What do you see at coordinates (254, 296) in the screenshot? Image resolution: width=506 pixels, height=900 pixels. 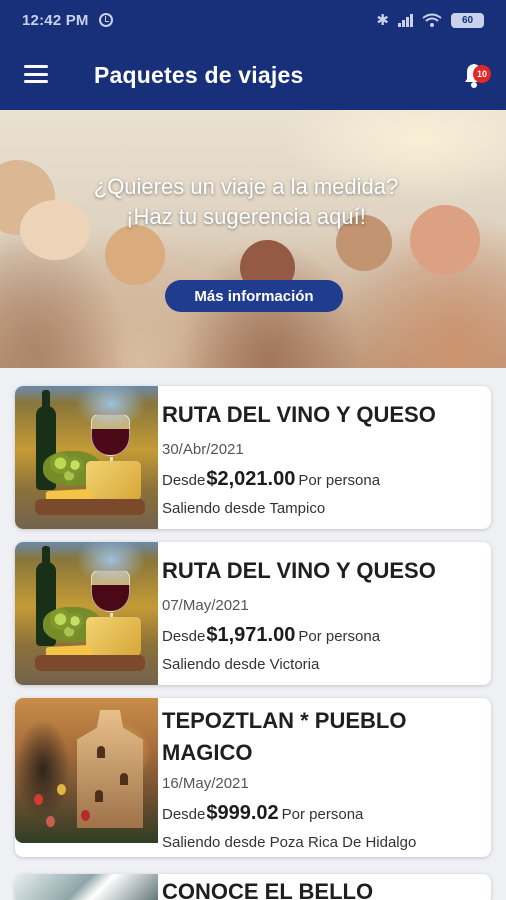 I see `more-info-button: Más información` at bounding box center [254, 296].